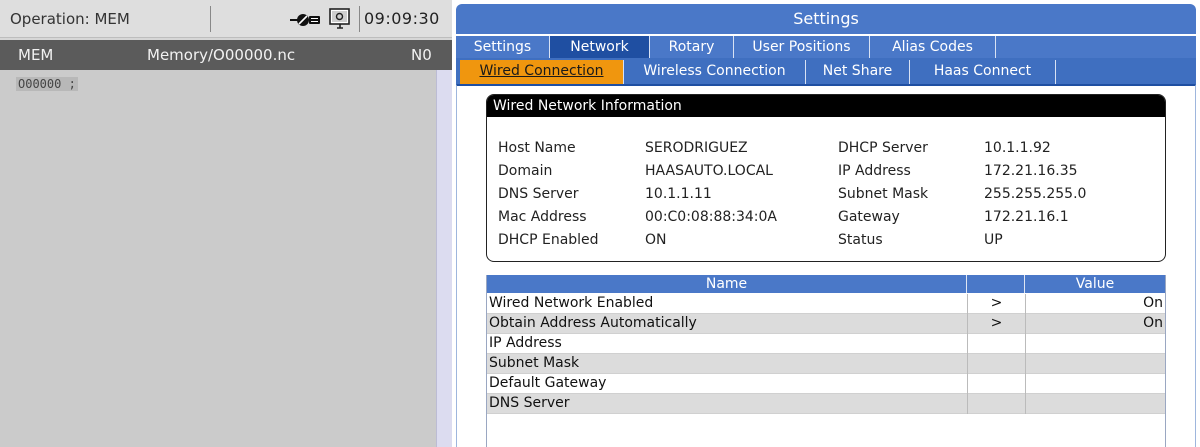  What do you see at coordinates (826, 384) in the screenshot?
I see `table-row: Default Gateway` at bounding box center [826, 384].